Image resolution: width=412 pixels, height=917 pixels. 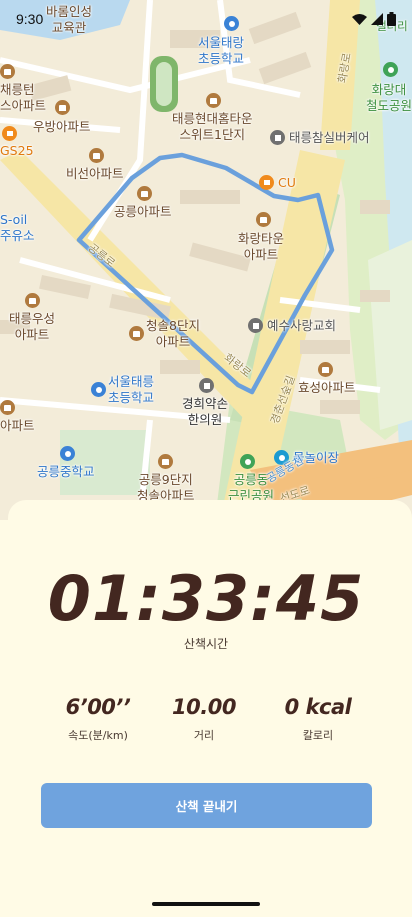 I want to click on calories-value: 0 kcal, so click(x=318, y=707).